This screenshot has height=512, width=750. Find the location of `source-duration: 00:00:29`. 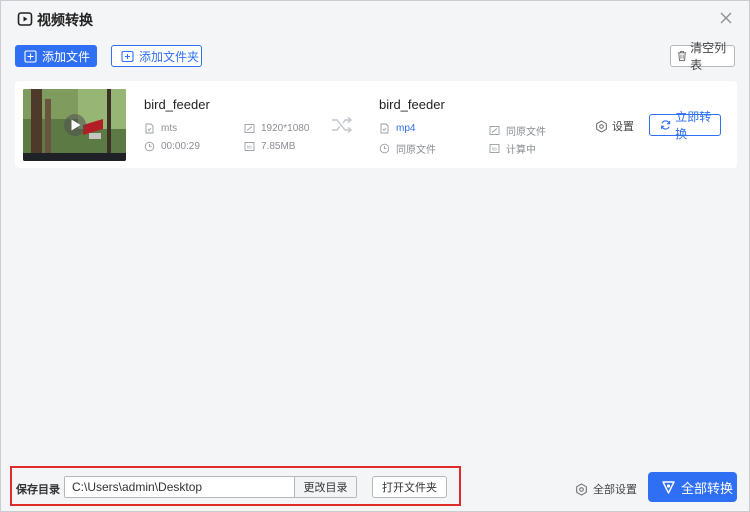

source-duration: 00:00:29 is located at coordinates (172, 146).